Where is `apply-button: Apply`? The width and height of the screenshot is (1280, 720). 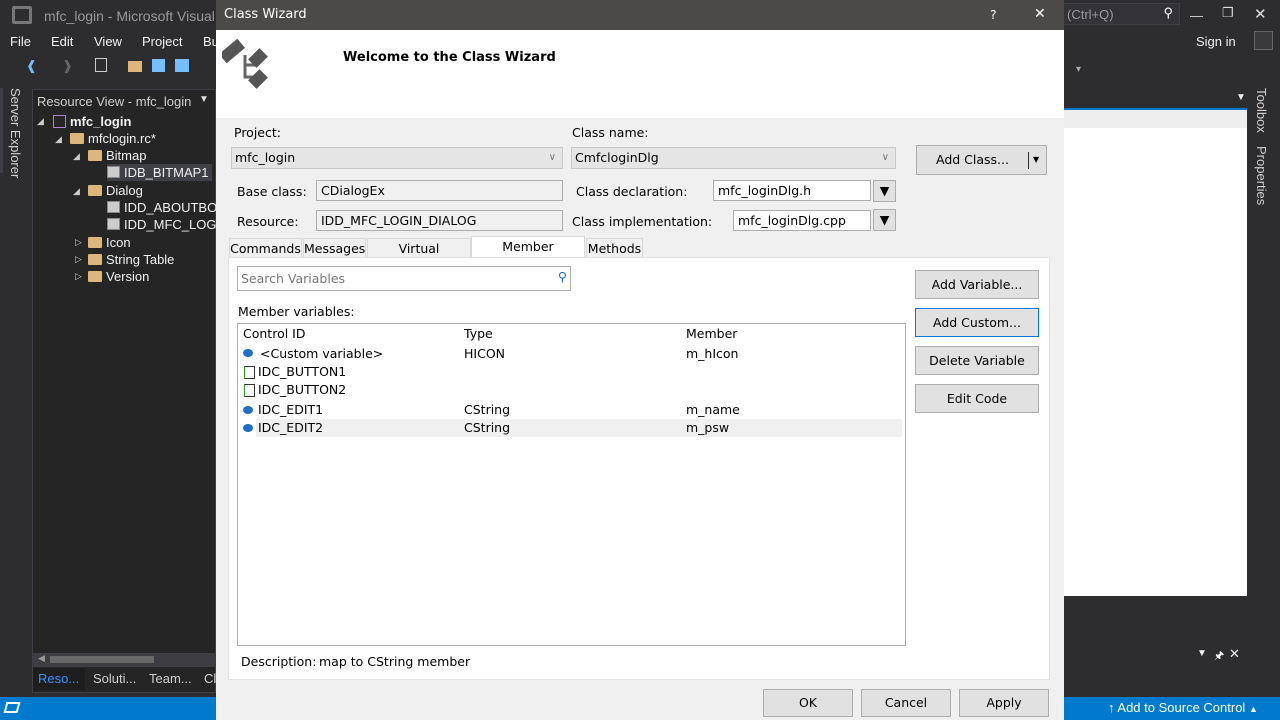 apply-button: Apply is located at coordinates (1004, 703).